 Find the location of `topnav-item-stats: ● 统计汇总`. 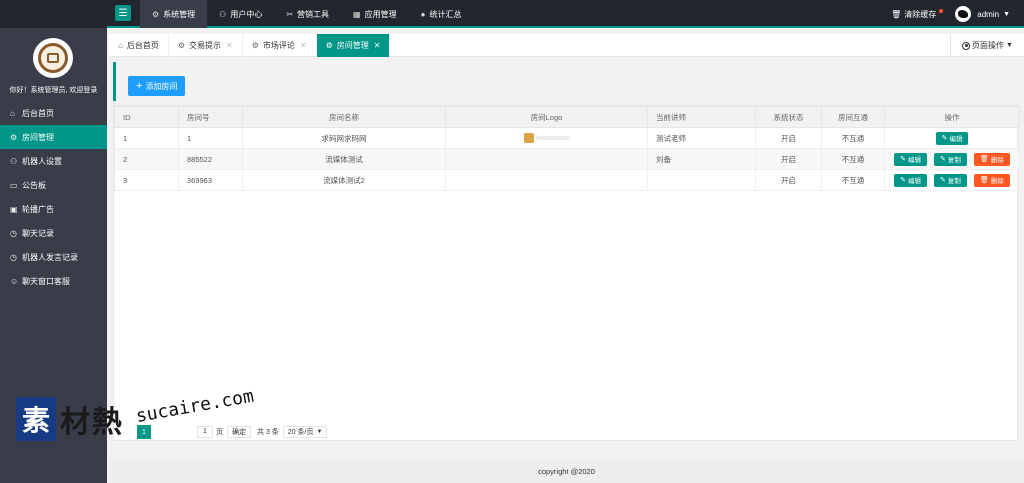

topnav-item-stats: ● 统计汇总 is located at coordinates (441, 14).